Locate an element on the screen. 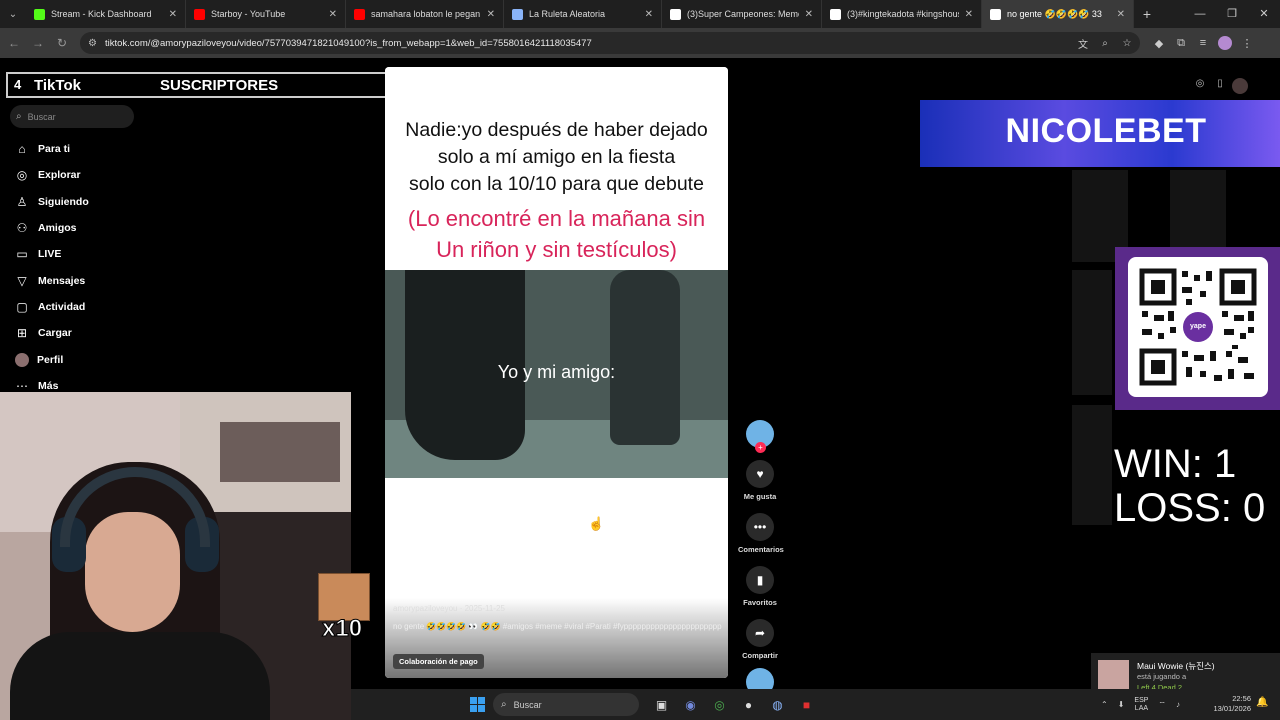 This screenshot has height=720, width=1280. sidebar-item-explorar: ◎ Explorar is located at coordinates (50, 175).